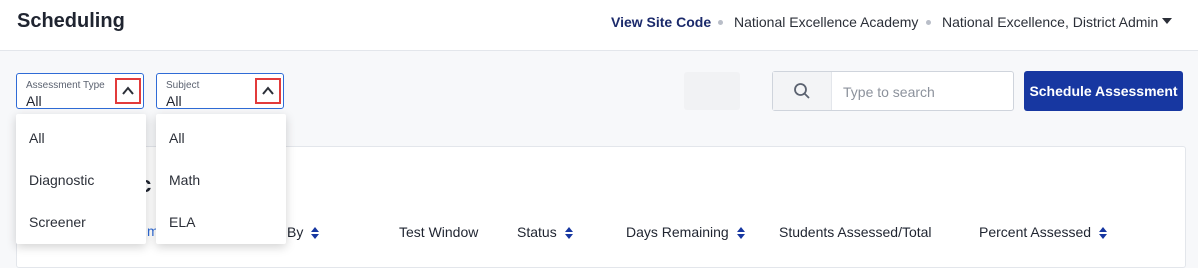  I want to click on assessment-type-dropdown: All Diagnostic Screener, so click(81, 179).